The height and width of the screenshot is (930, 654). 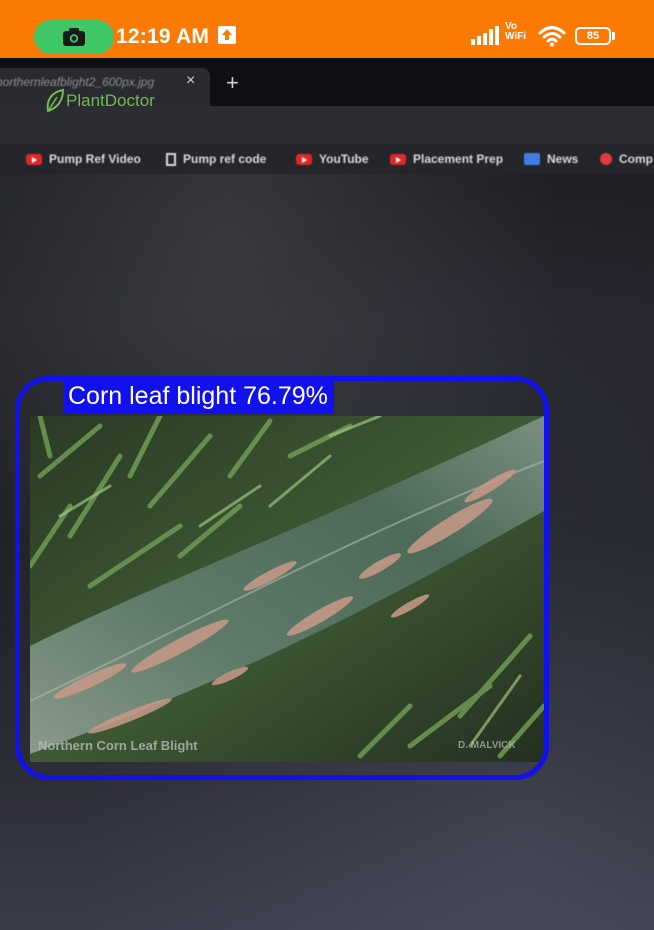 What do you see at coordinates (95, 159) in the screenshot?
I see `bookmark-label: Pump Ref Video` at bounding box center [95, 159].